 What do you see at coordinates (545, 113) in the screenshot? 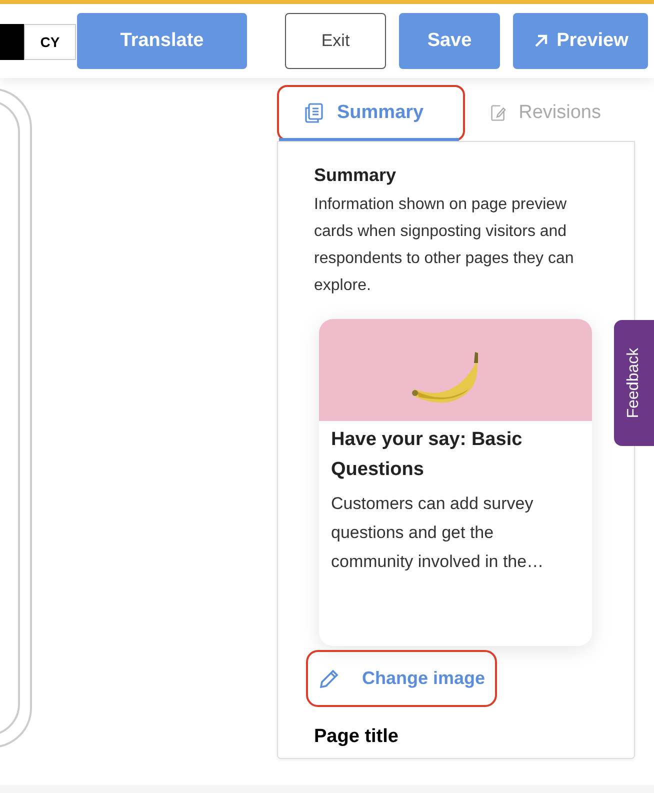
I see `tab: Revisions` at bounding box center [545, 113].